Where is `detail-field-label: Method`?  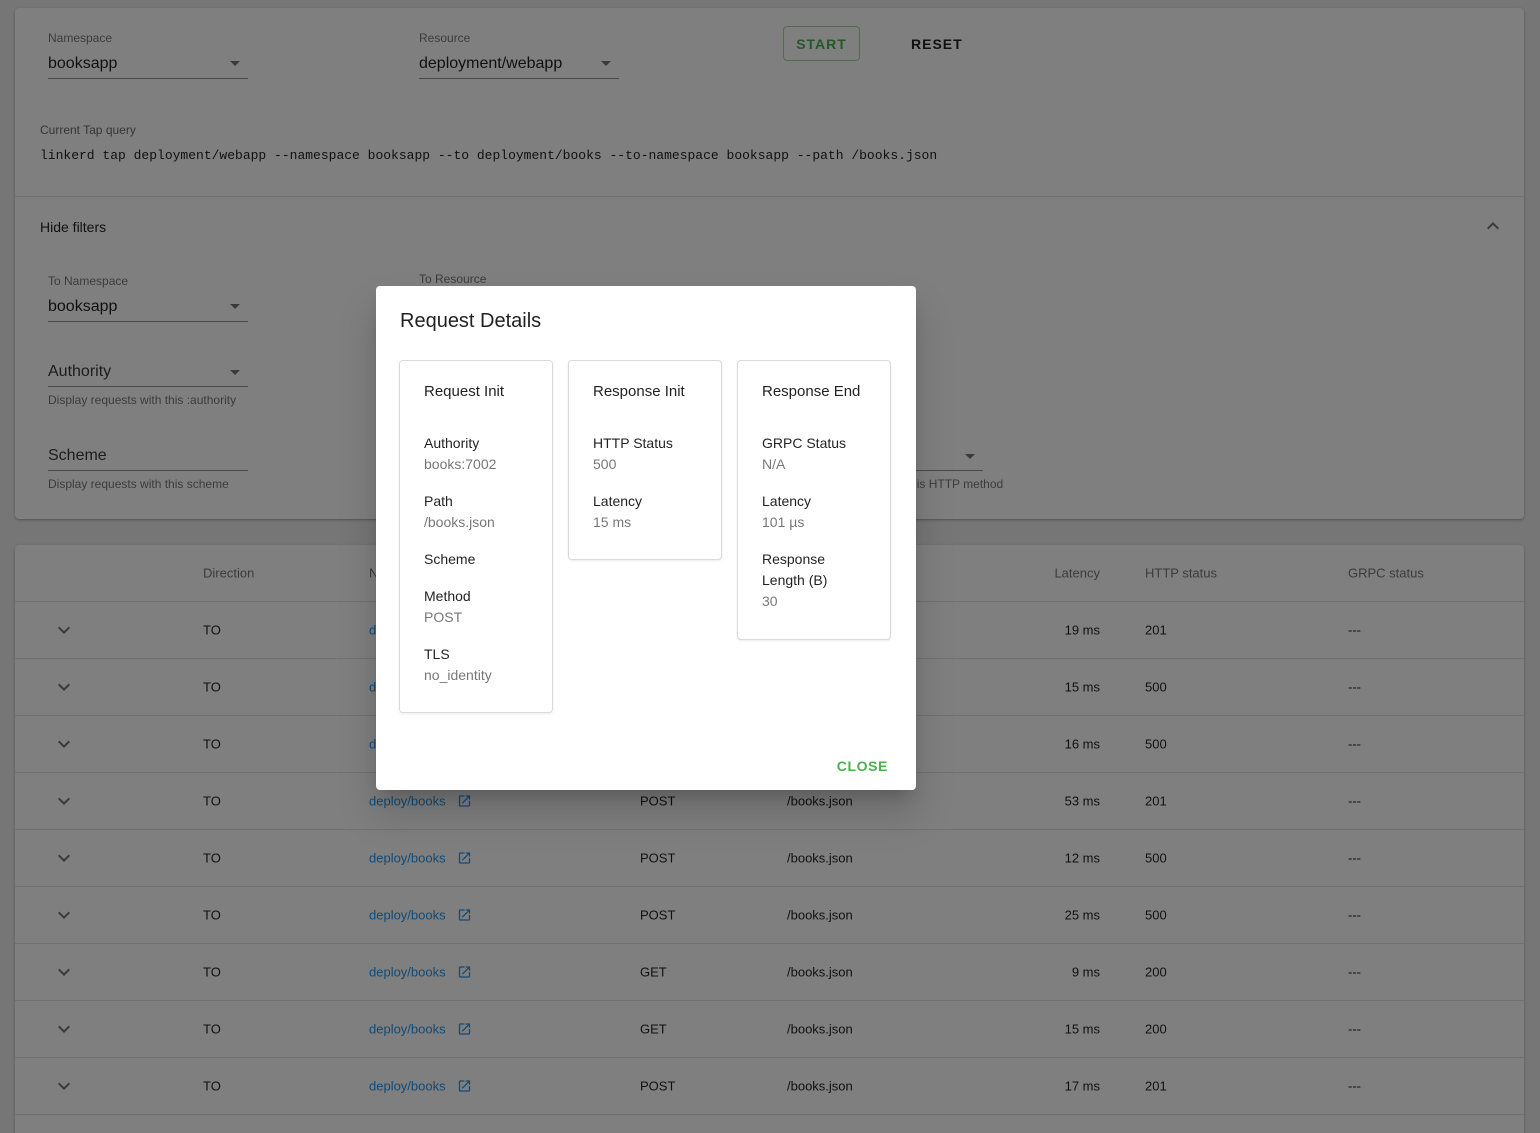
detail-field-label: Method is located at coordinates (447, 596).